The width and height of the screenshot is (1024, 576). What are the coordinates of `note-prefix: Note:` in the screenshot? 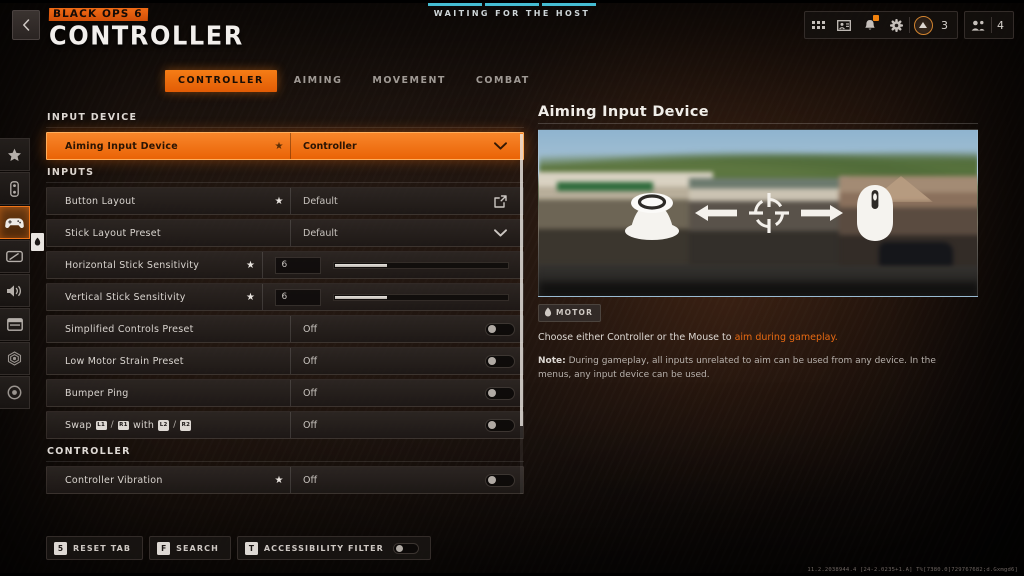 It's located at (552, 360).